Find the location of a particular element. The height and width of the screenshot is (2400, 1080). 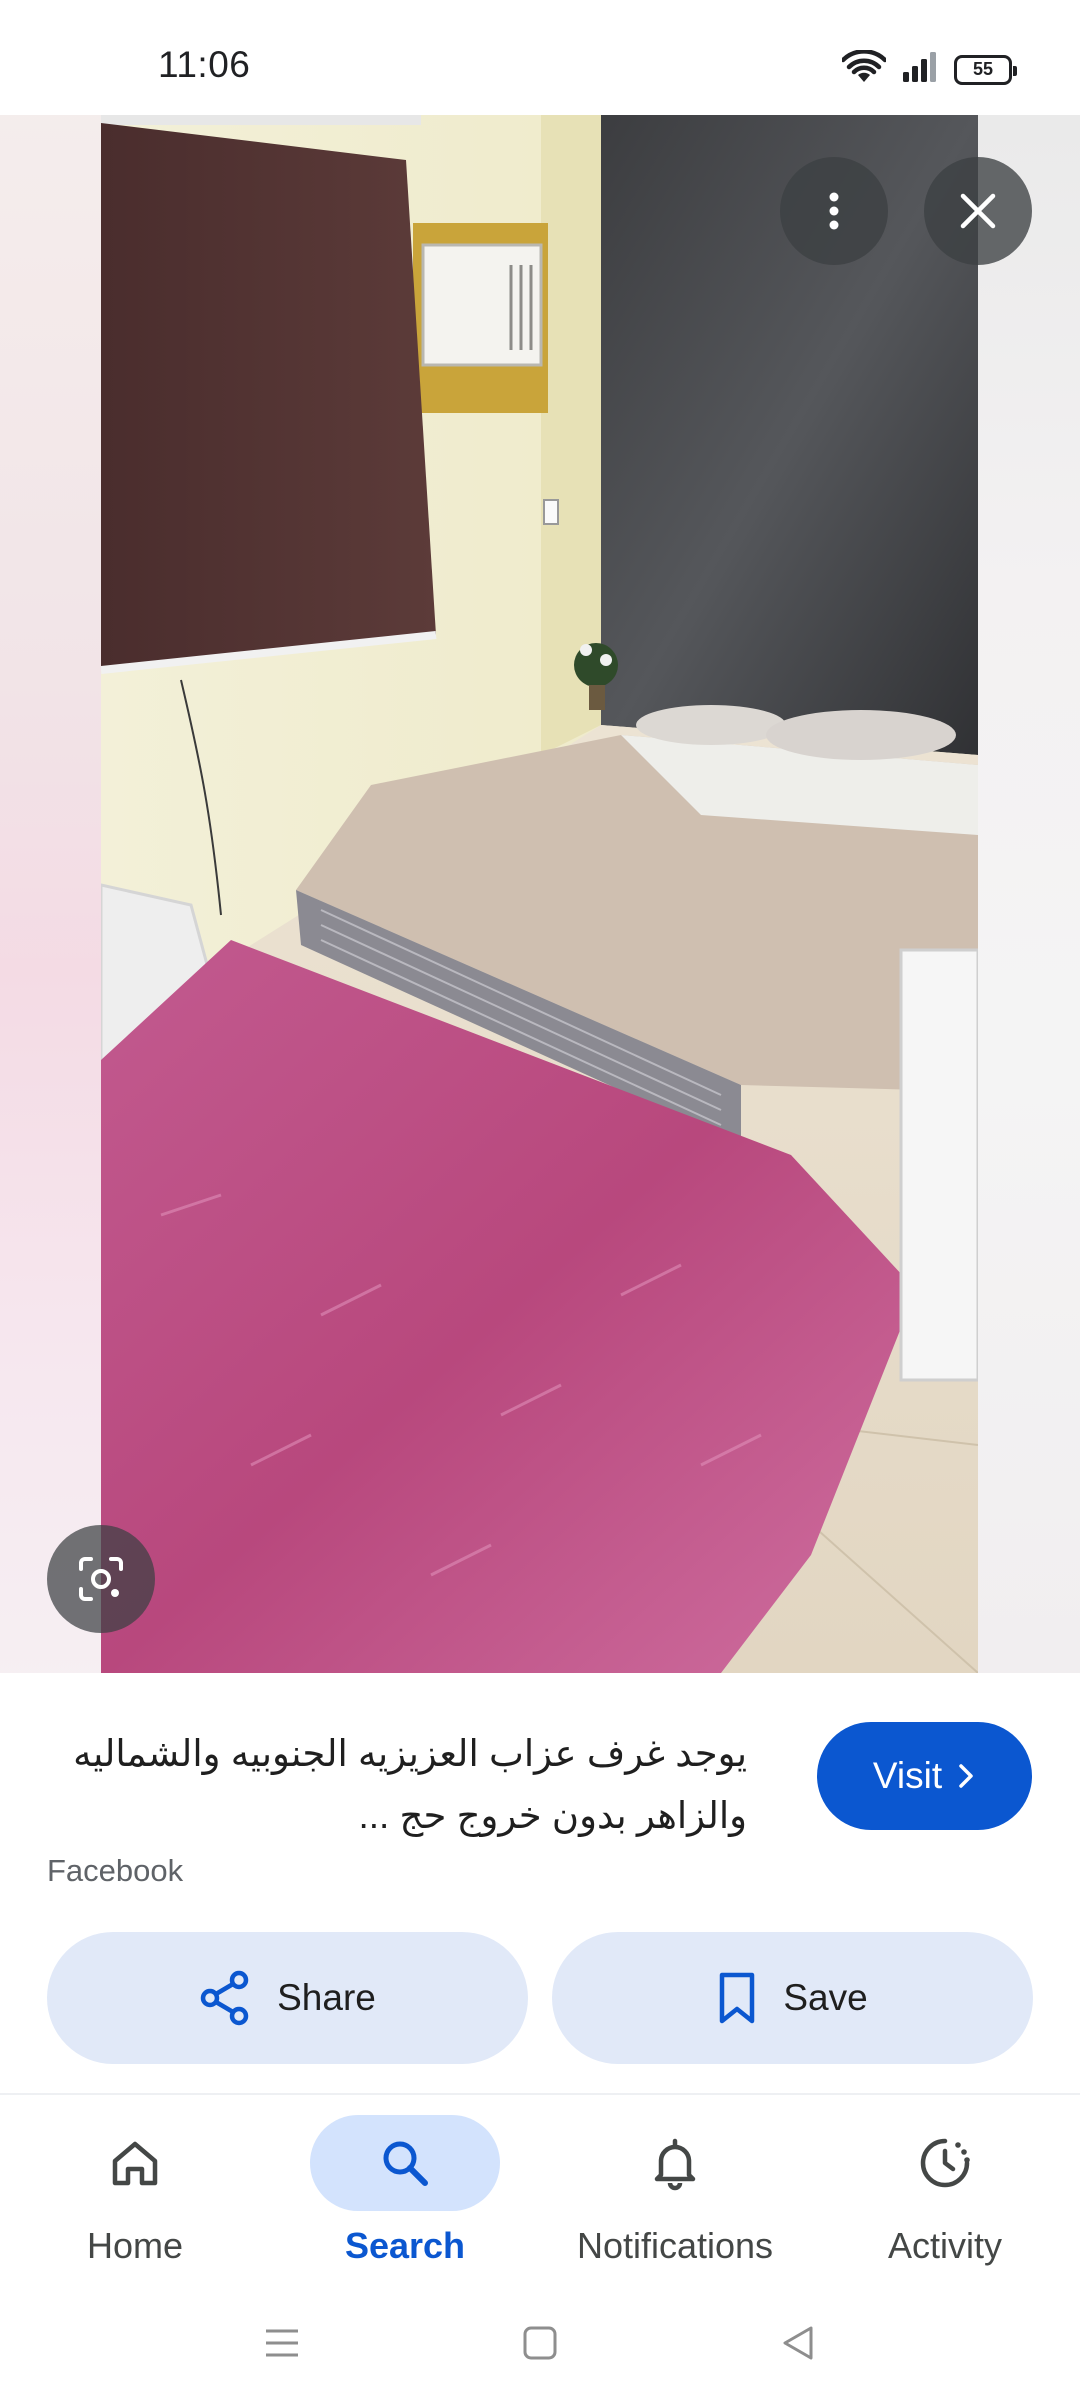

search-icon is located at coordinates (405, 2163).